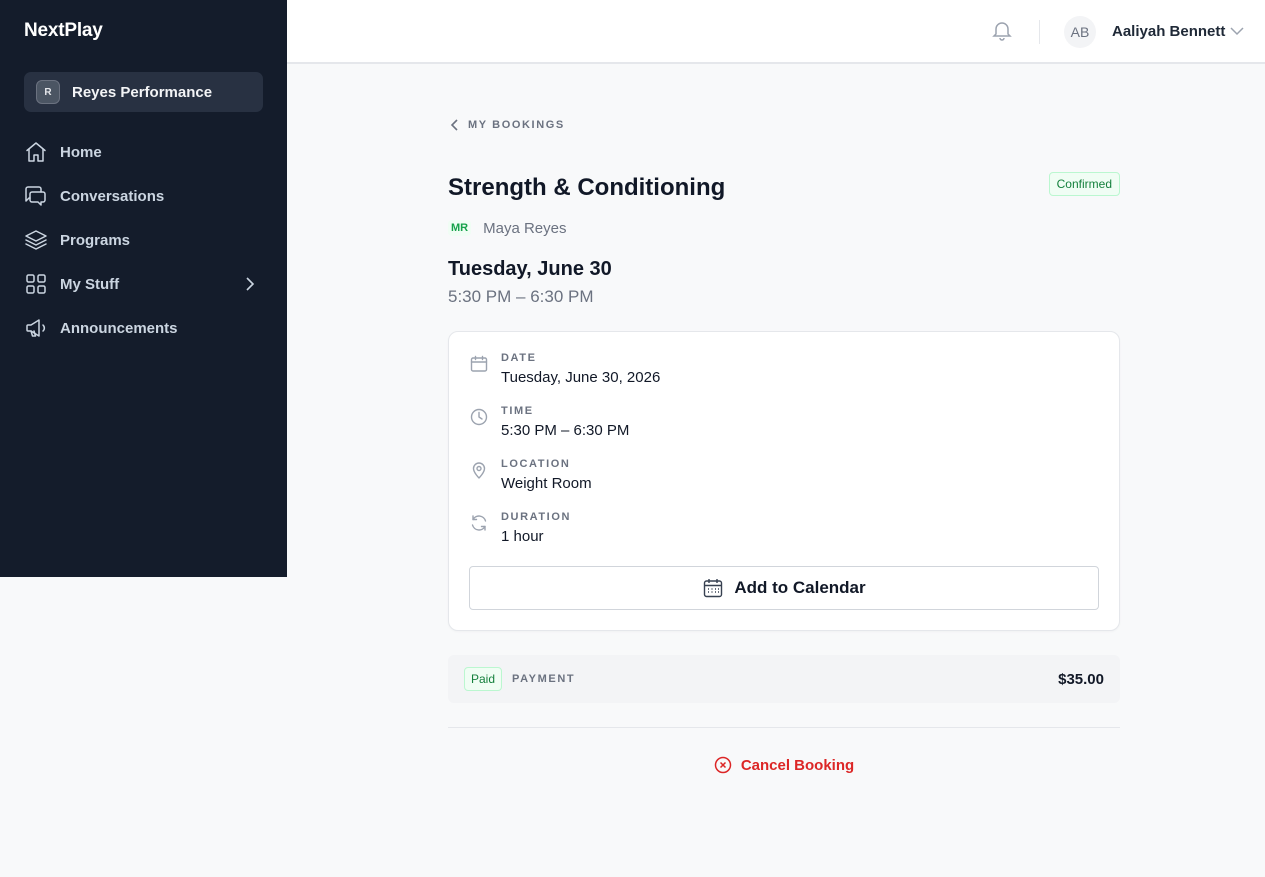 The width and height of the screenshot is (1265, 877). What do you see at coordinates (536, 517) in the screenshot?
I see `detail-label: DURATION` at bounding box center [536, 517].